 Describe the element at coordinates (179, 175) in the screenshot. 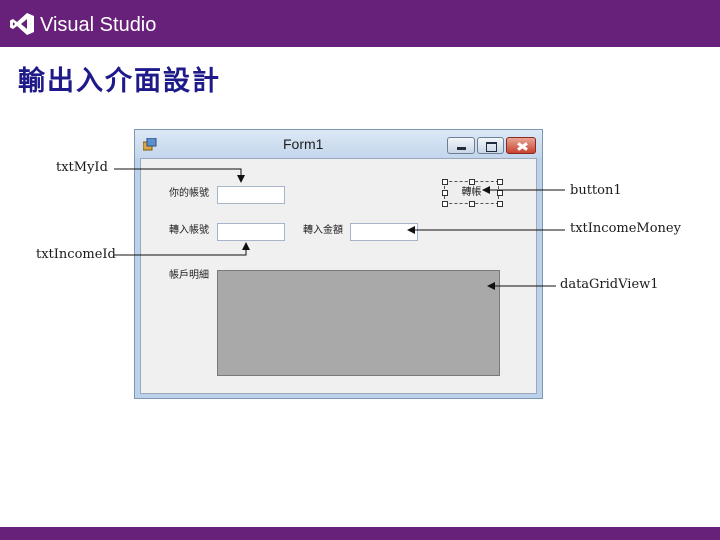

I see `arrow-txt-my-id` at that location.